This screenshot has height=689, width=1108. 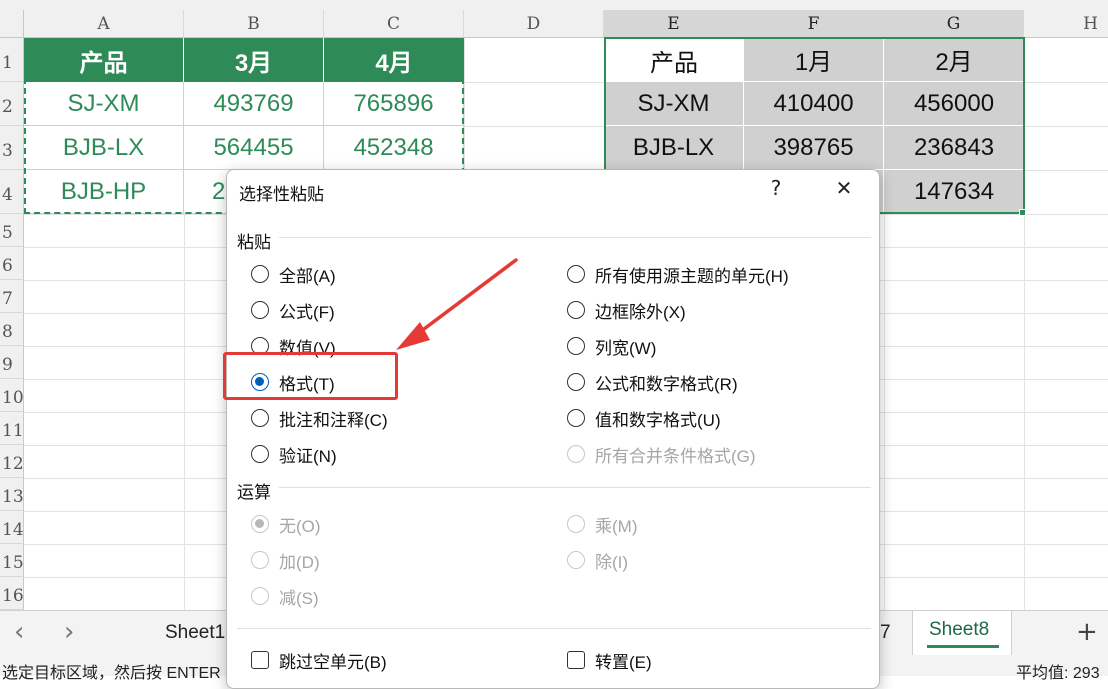 I want to click on radio-option: 值和数字格式(U), so click(x=644, y=418).